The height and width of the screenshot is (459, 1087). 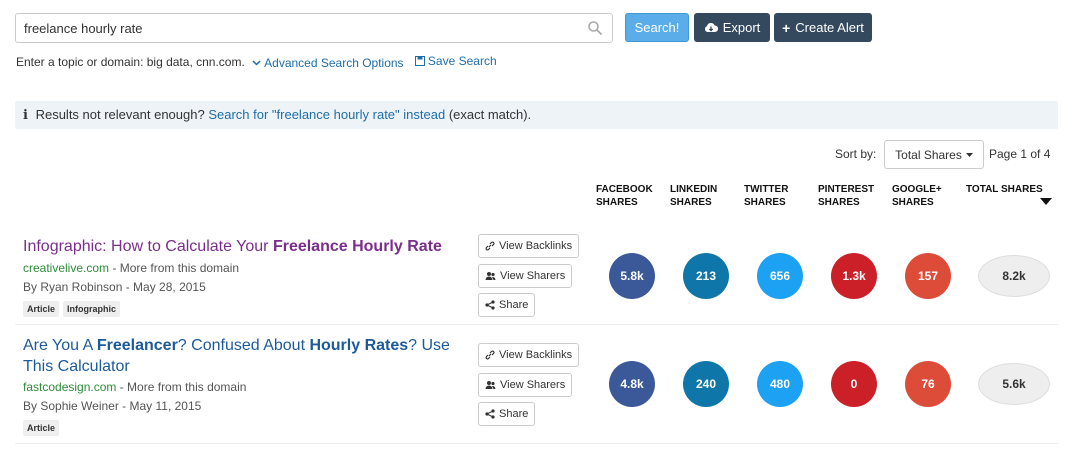 I want to click on result-domain-line: fastcodesign.com - More from this domain, so click(x=134, y=387).